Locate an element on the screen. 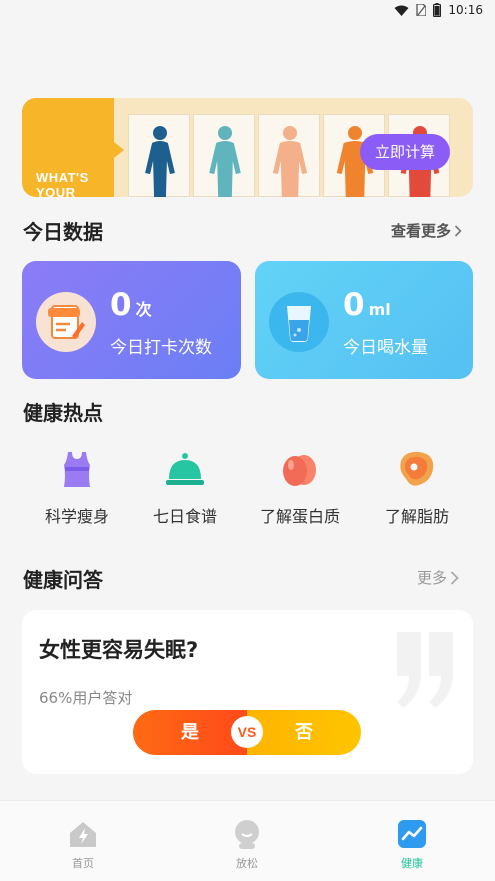  hot-item-label: 科学瘦身 is located at coordinates (76, 516).